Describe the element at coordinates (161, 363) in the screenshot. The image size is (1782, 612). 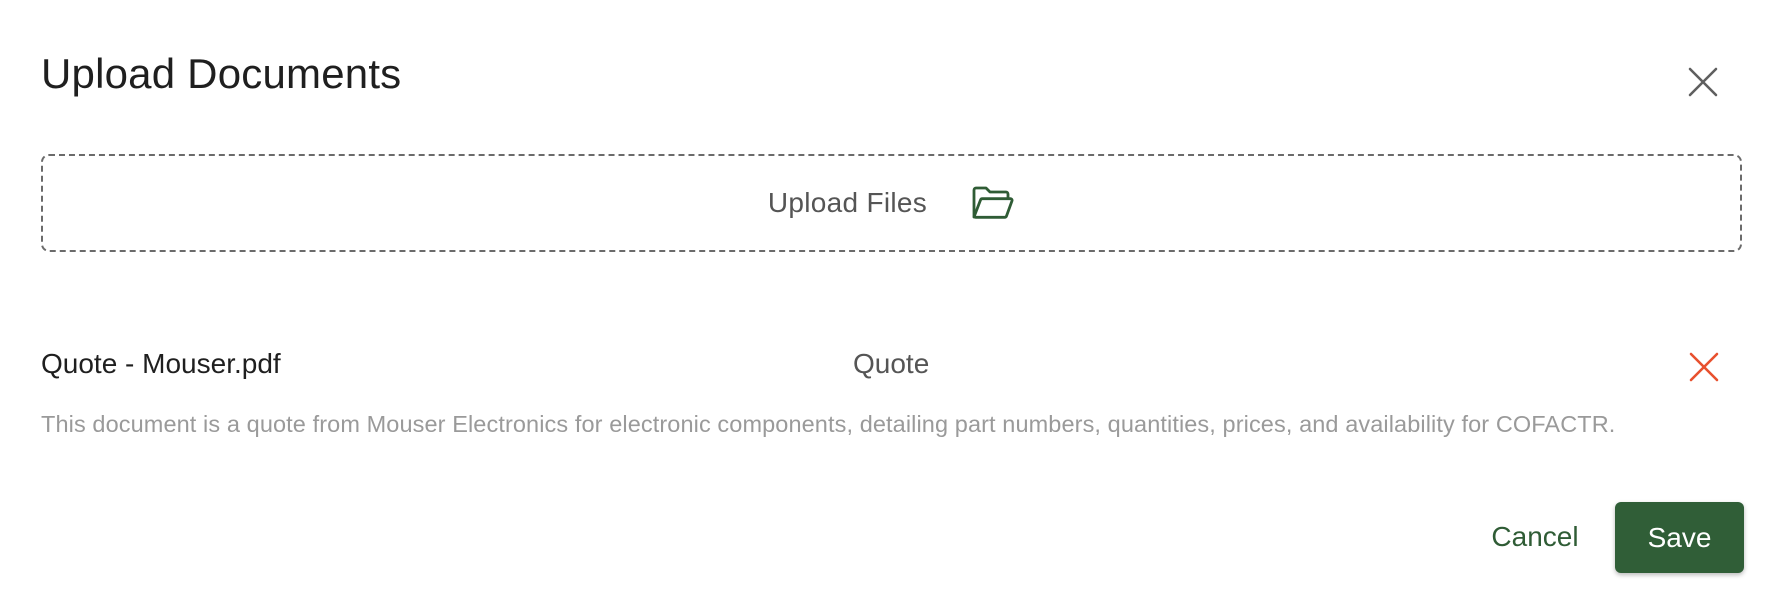
I see `file-name: Quote - Mouser.pdf` at that location.